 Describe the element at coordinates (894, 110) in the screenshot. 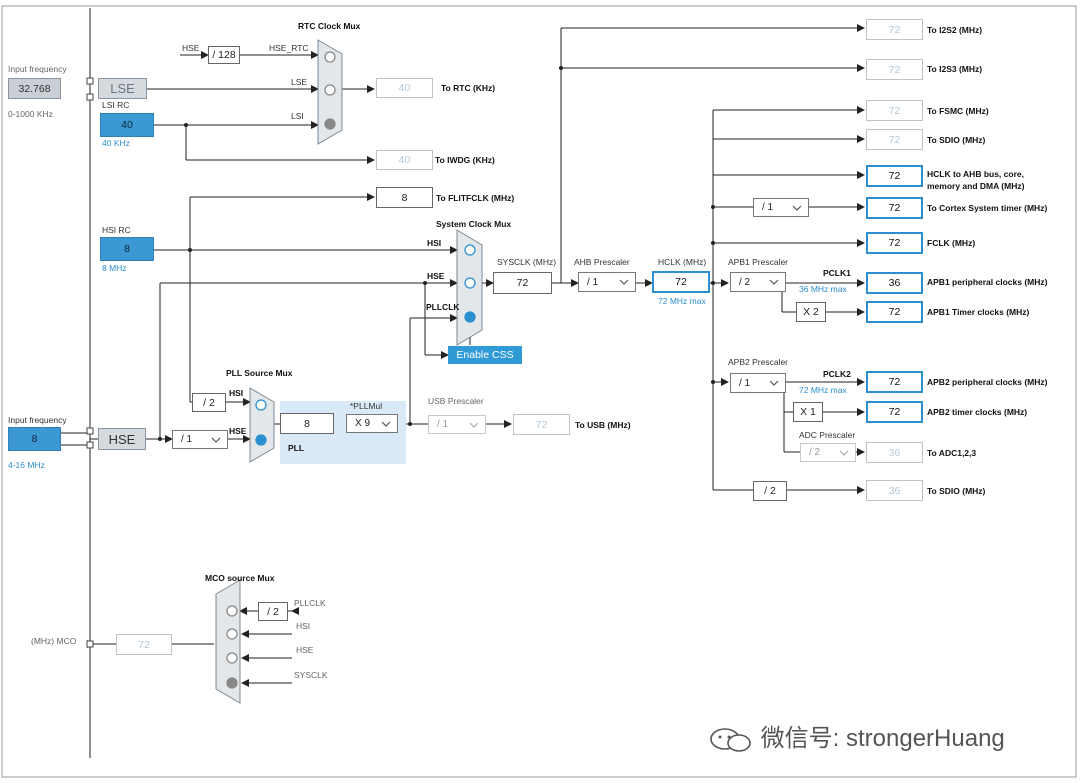

I see `fsmc-value: 72` at that location.